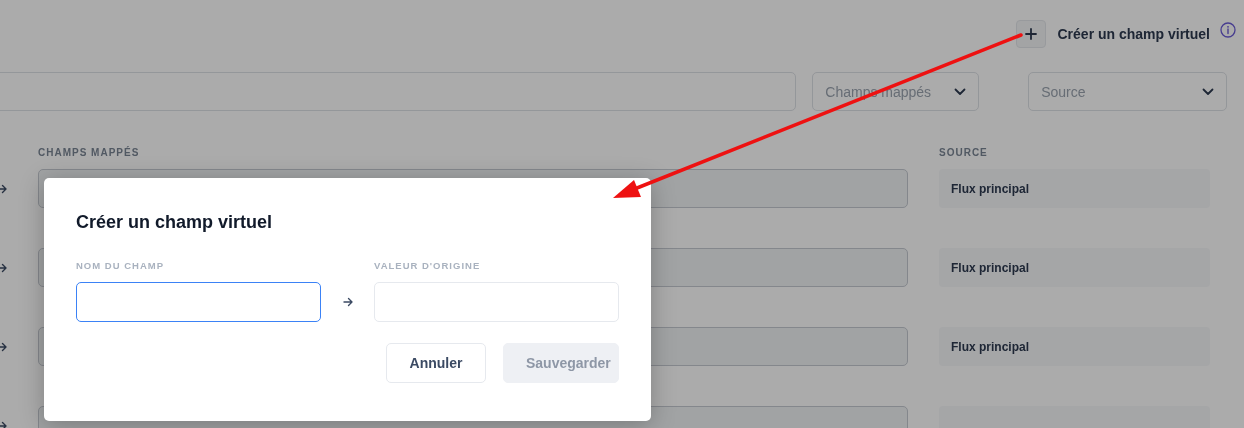 The image size is (1244, 428). Describe the element at coordinates (1127, 91) in the screenshot. I see `filter-dropdown: Source` at that location.